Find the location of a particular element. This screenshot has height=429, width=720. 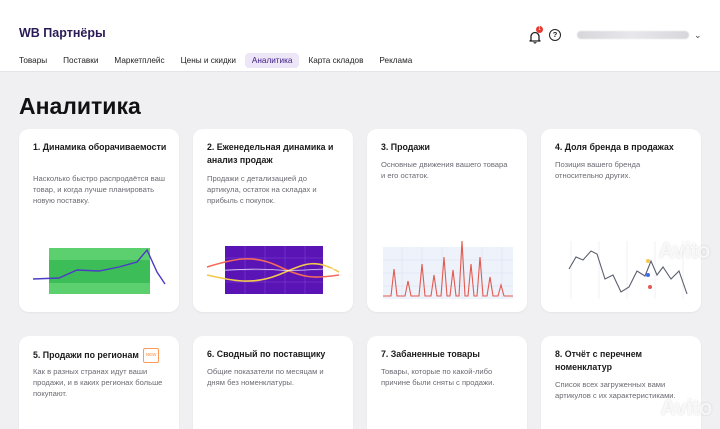

user-menu: ⌄ is located at coordinates (640, 35).